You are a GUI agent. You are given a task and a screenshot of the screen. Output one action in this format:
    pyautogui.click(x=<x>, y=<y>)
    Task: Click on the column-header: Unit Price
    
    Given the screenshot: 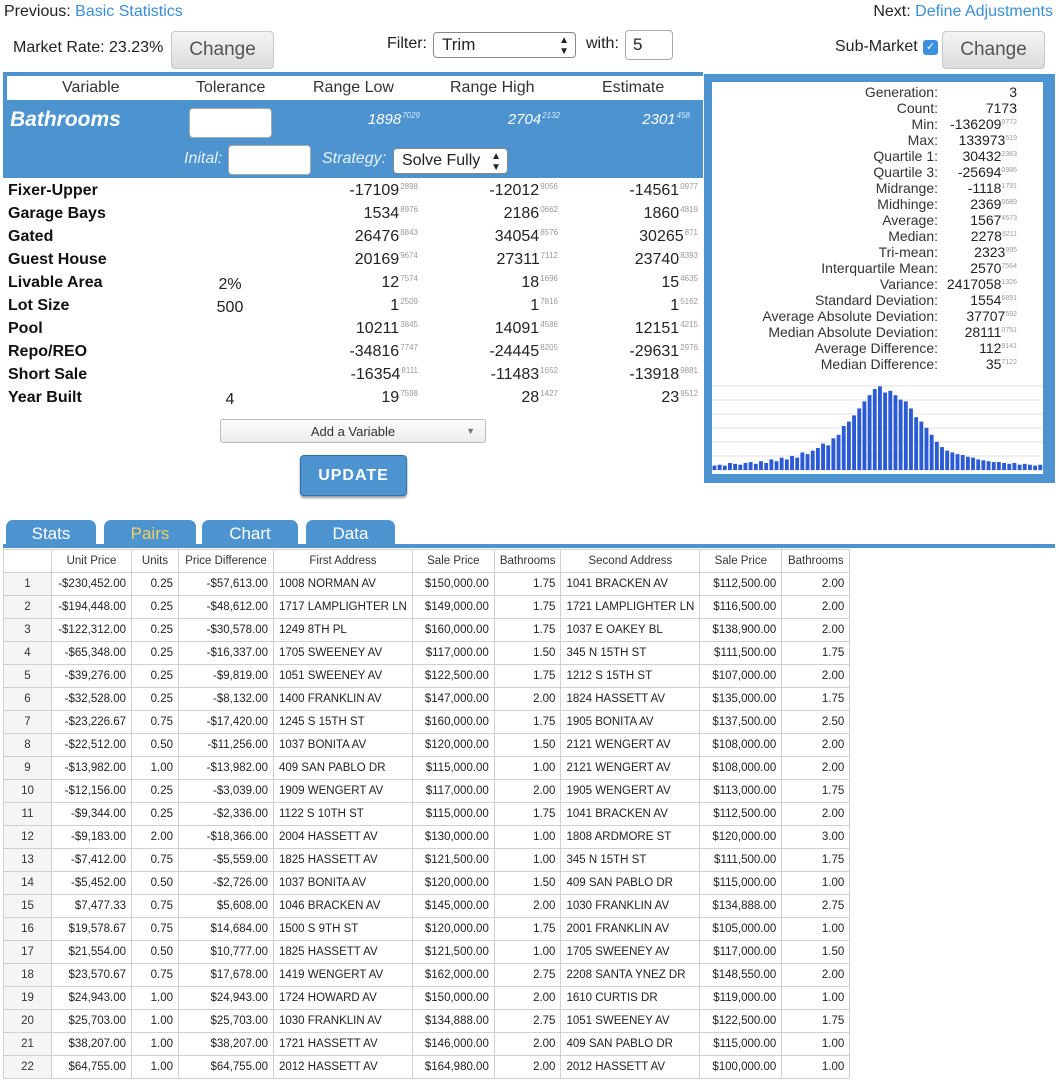 What is the action you would take?
    pyautogui.click(x=91, y=561)
    